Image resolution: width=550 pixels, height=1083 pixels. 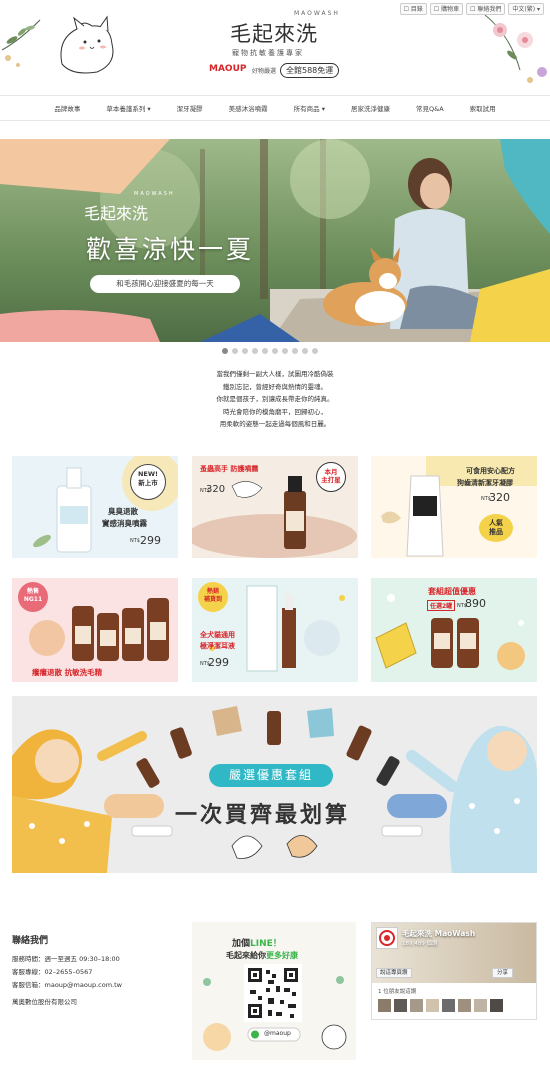 What do you see at coordinates (248, 108) in the screenshot?
I see `nav-bath-spray: 美感沐浴噴霧` at bounding box center [248, 108].